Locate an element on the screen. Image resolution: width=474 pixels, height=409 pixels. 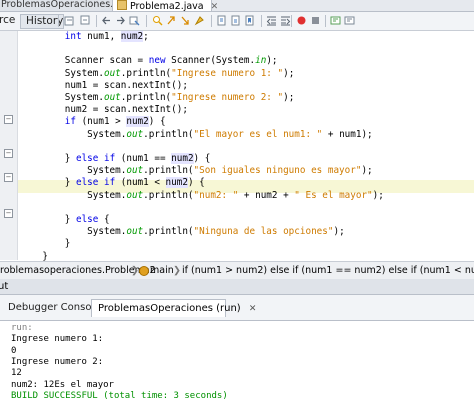
stop-macro-icon is located at coordinates (315, 20).